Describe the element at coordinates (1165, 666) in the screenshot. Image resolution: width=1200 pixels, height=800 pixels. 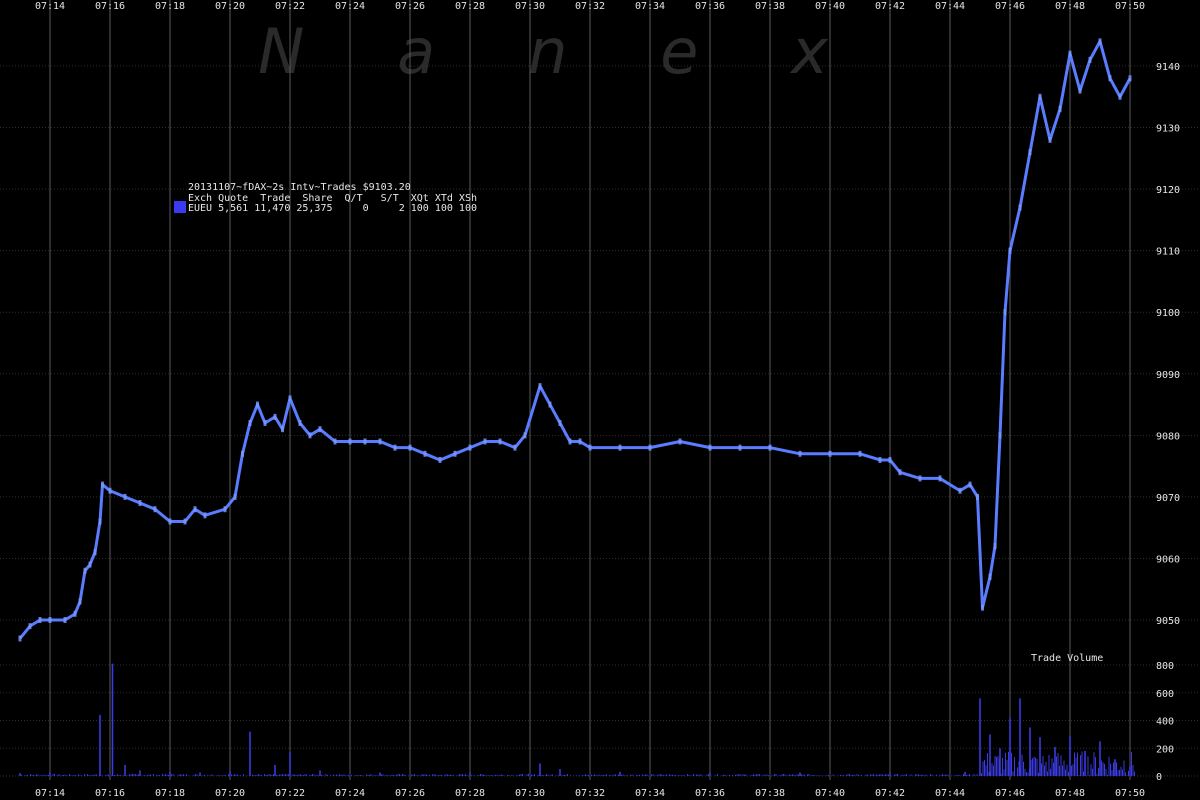
I see `volume-tick-label: 800` at that location.